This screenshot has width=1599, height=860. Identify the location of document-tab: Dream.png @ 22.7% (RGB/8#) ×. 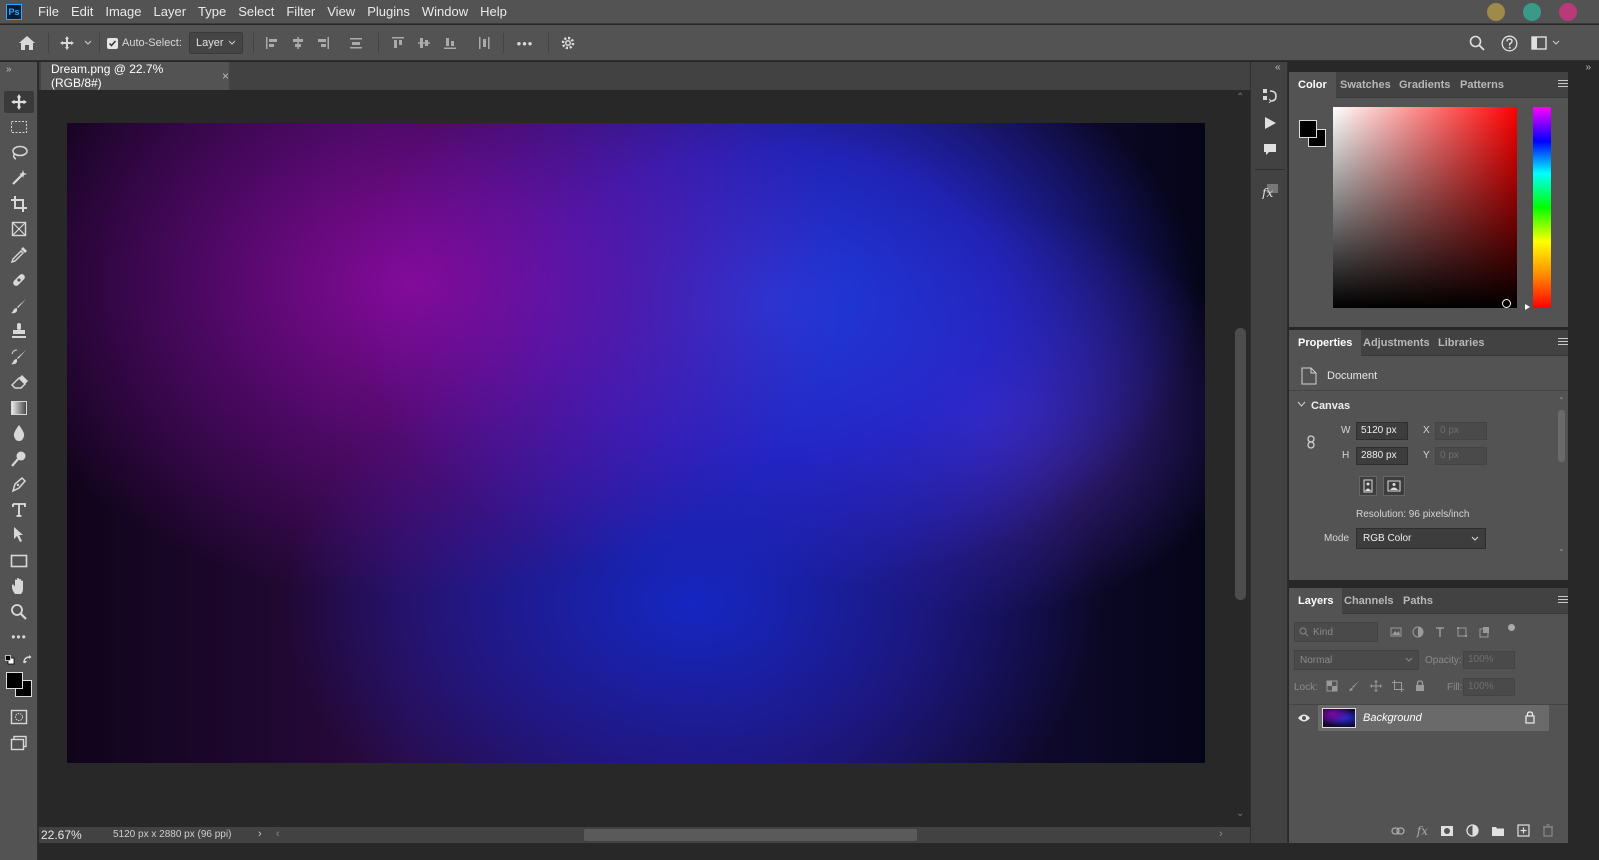
(135, 76).